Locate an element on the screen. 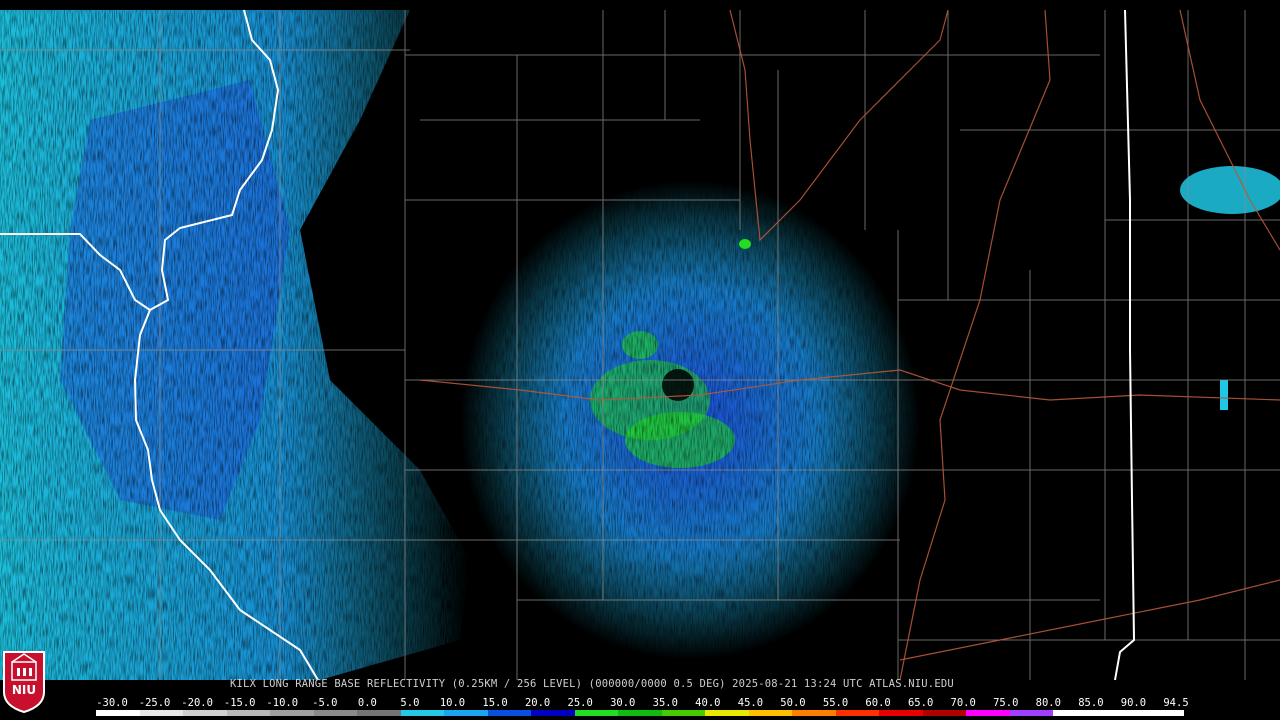 The image size is (1280, 720). colorbar-tick-label: -5.0 is located at coordinates (325, 703).